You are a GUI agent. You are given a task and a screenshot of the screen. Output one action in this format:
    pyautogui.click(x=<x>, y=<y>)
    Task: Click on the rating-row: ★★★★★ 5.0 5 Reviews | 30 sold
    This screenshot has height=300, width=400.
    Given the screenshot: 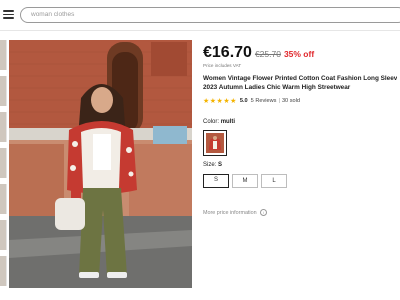 What is the action you would take?
    pyautogui.click(x=251, y=100)
    